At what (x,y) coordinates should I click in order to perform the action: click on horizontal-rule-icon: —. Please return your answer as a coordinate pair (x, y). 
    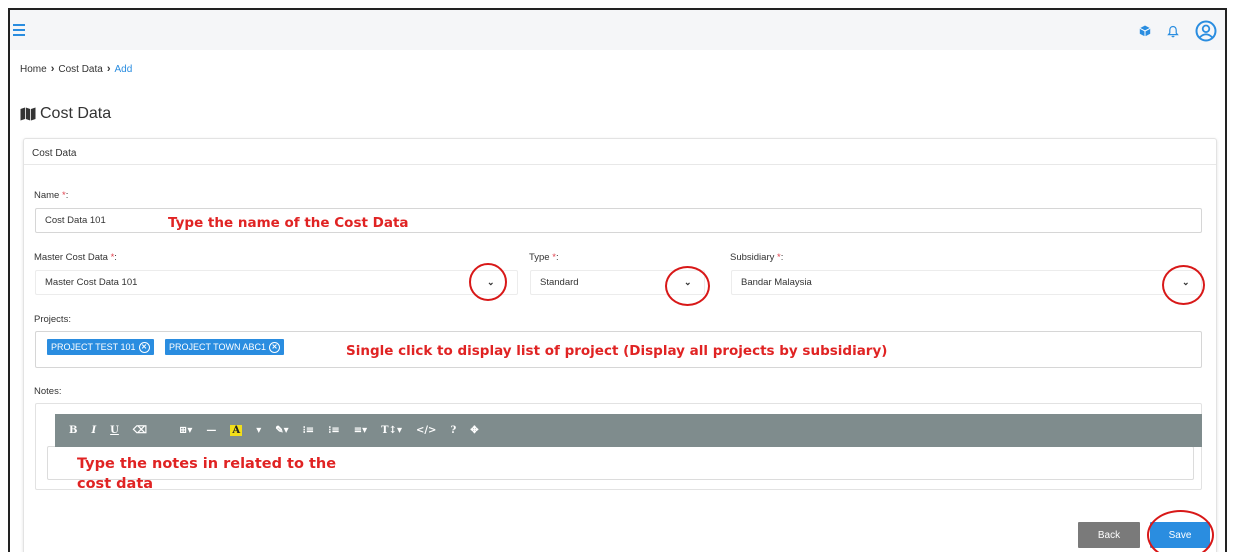
    Looking at the image, I should click on (211, 430).